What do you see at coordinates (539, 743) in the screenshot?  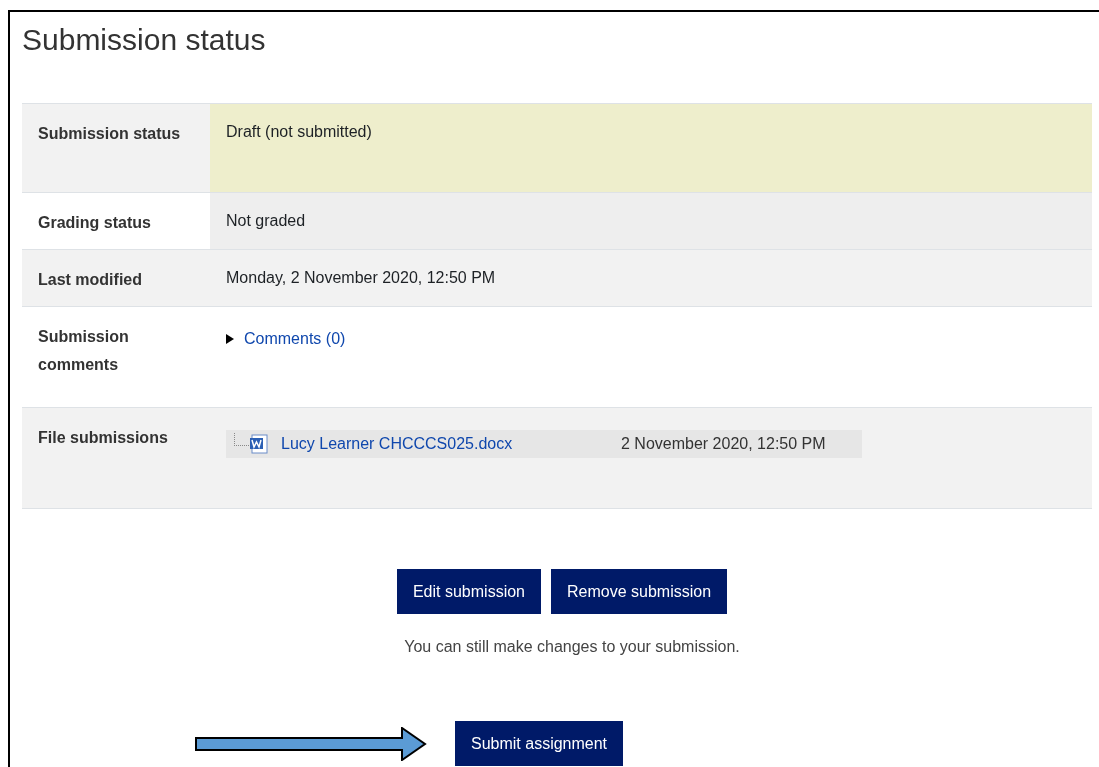 I see `submit-button: Submit assignment` at bounding box center [539, 743].